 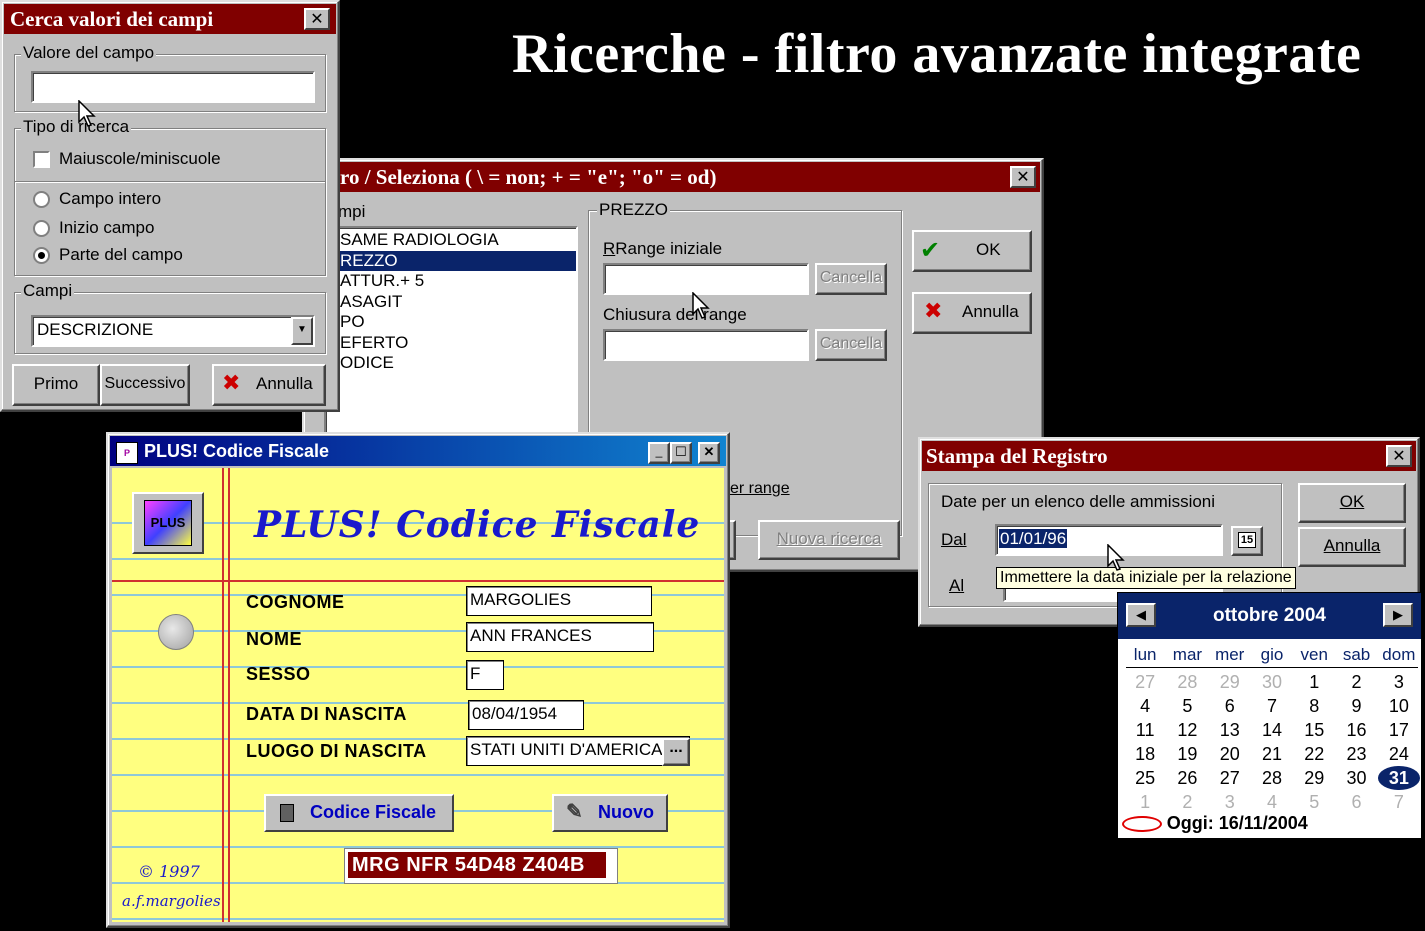 I want to click on radio-inizio-campo, so click(x=41, y=228).